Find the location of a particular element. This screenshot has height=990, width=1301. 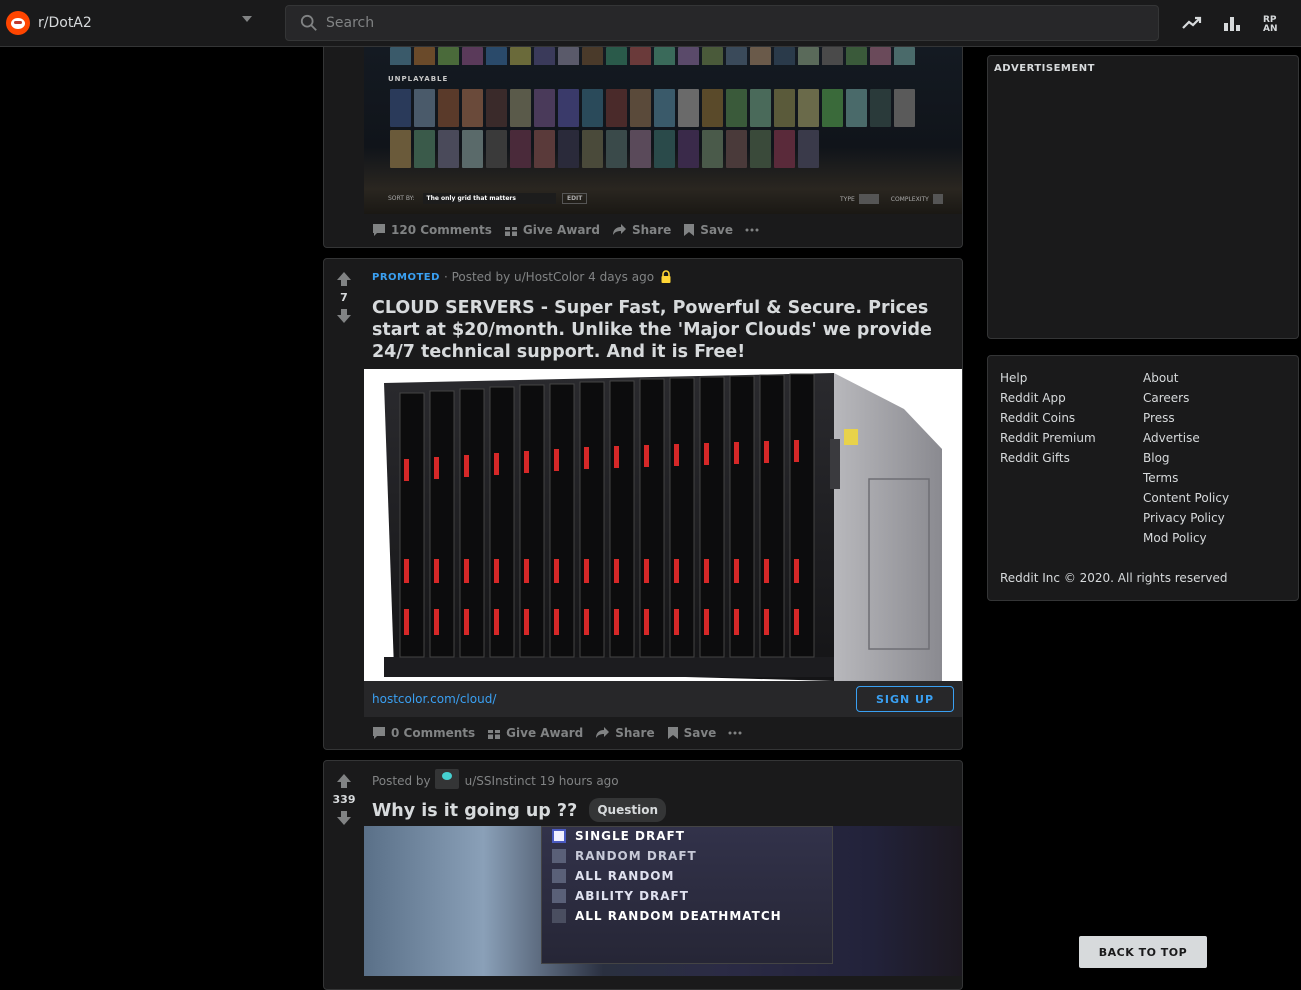

type-label: TYPE is located at coordinates (847, 199).